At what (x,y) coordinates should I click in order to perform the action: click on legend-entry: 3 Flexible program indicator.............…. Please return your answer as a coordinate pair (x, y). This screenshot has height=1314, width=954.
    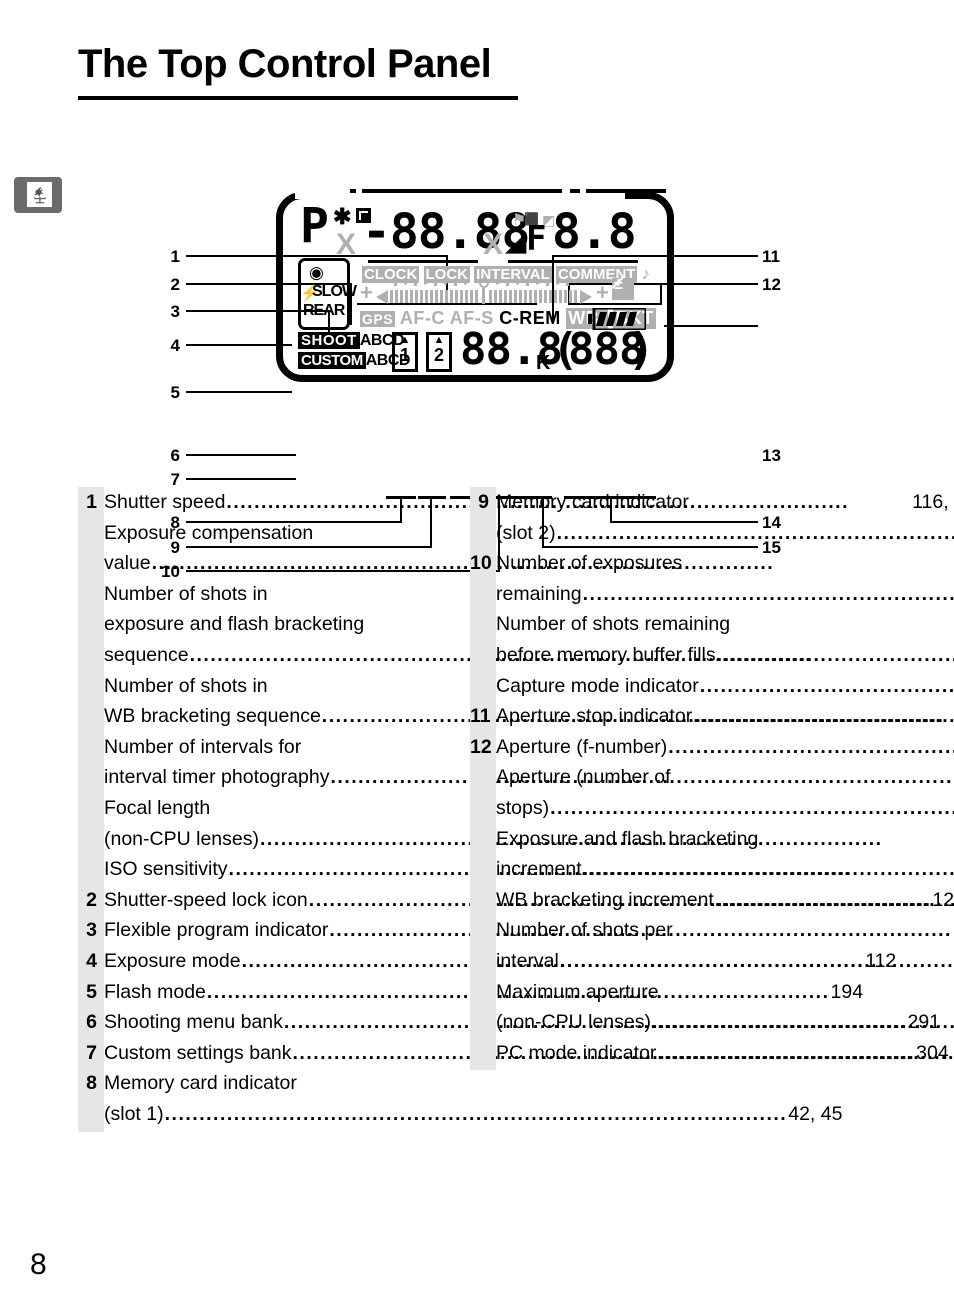
    Looking at the image, I should click on (516, 930).